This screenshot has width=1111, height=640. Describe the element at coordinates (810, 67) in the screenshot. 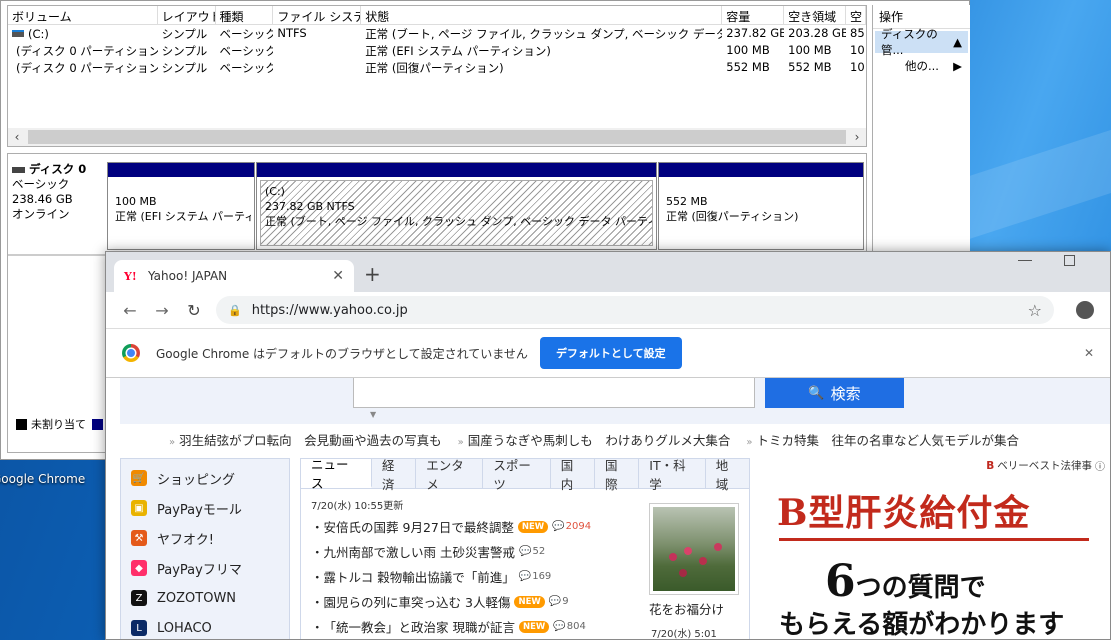

I see `cell: 552 MB` at that location.